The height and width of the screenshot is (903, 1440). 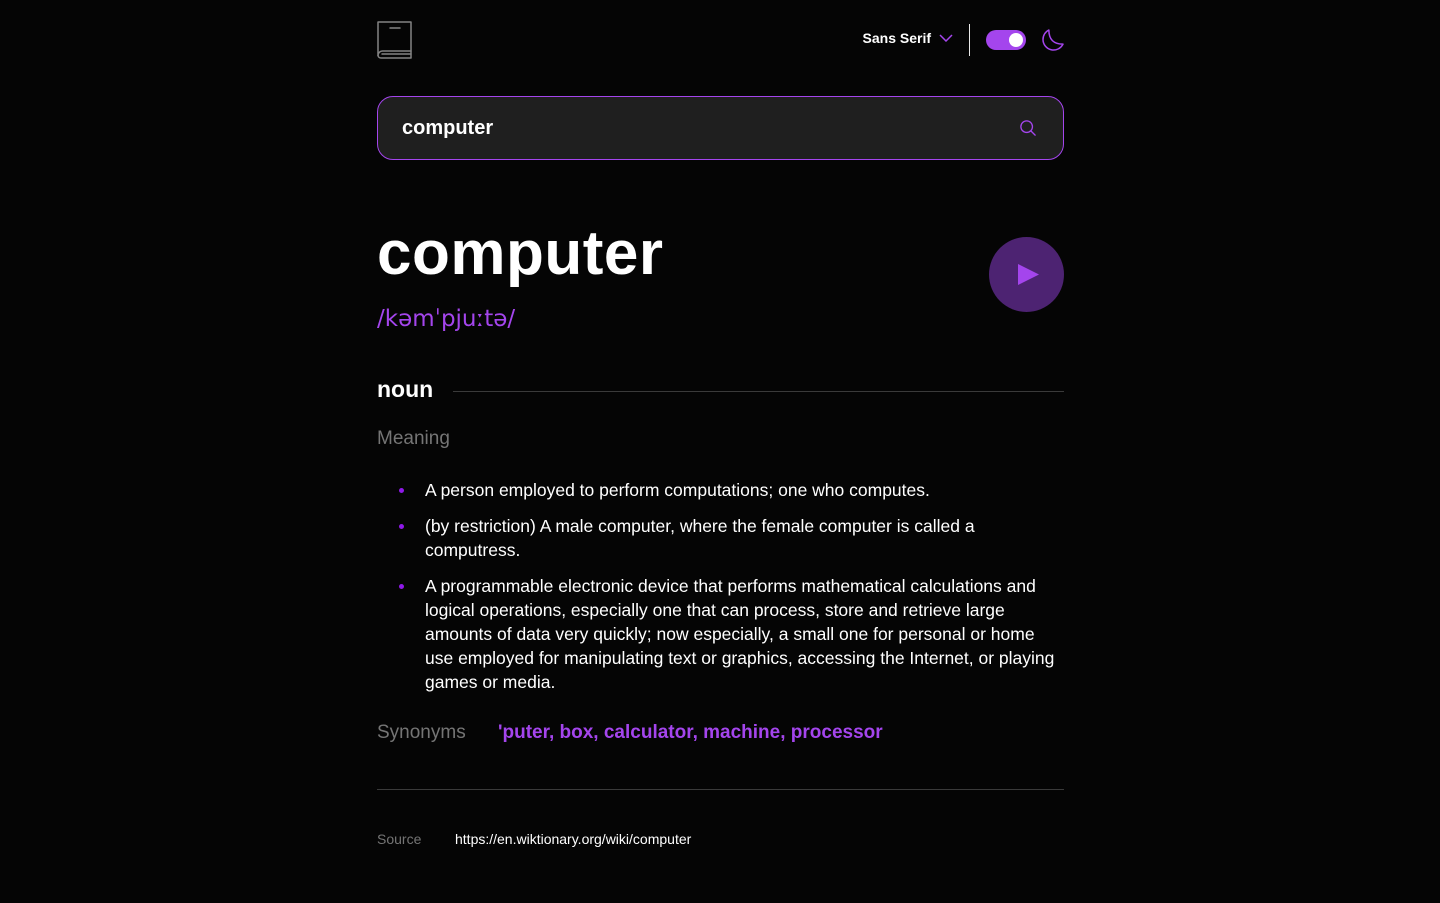 I want to click on play-icon, so click(x=1028, y=274).